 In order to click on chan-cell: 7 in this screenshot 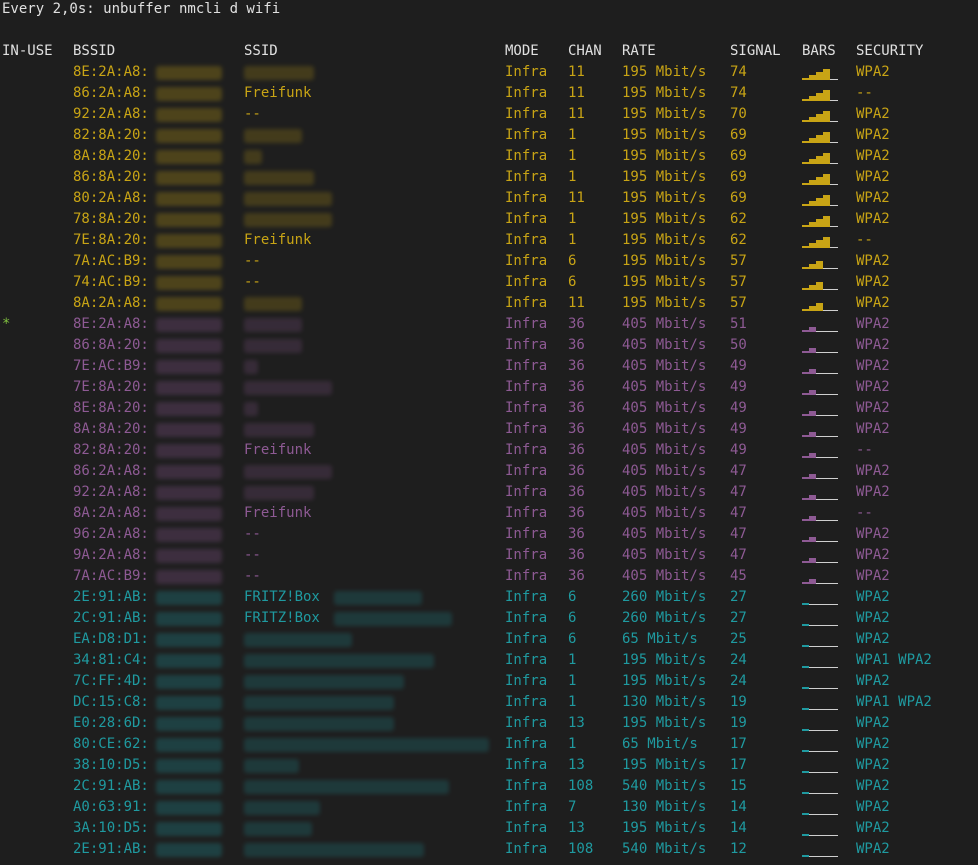, I will do `click(572, 807)`.